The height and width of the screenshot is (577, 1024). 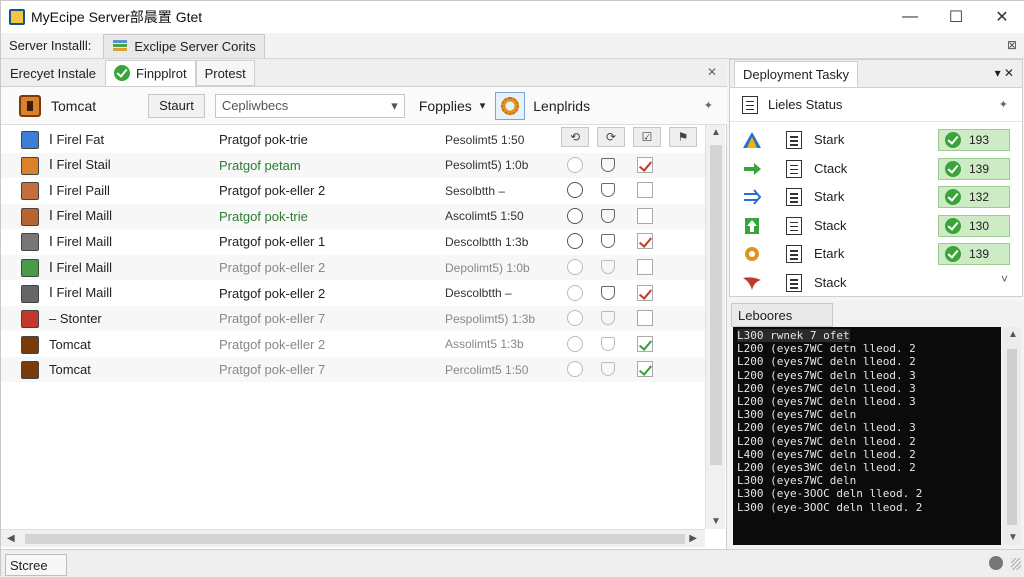 I want to click on status-value: 193, so click(x=979, y=140).